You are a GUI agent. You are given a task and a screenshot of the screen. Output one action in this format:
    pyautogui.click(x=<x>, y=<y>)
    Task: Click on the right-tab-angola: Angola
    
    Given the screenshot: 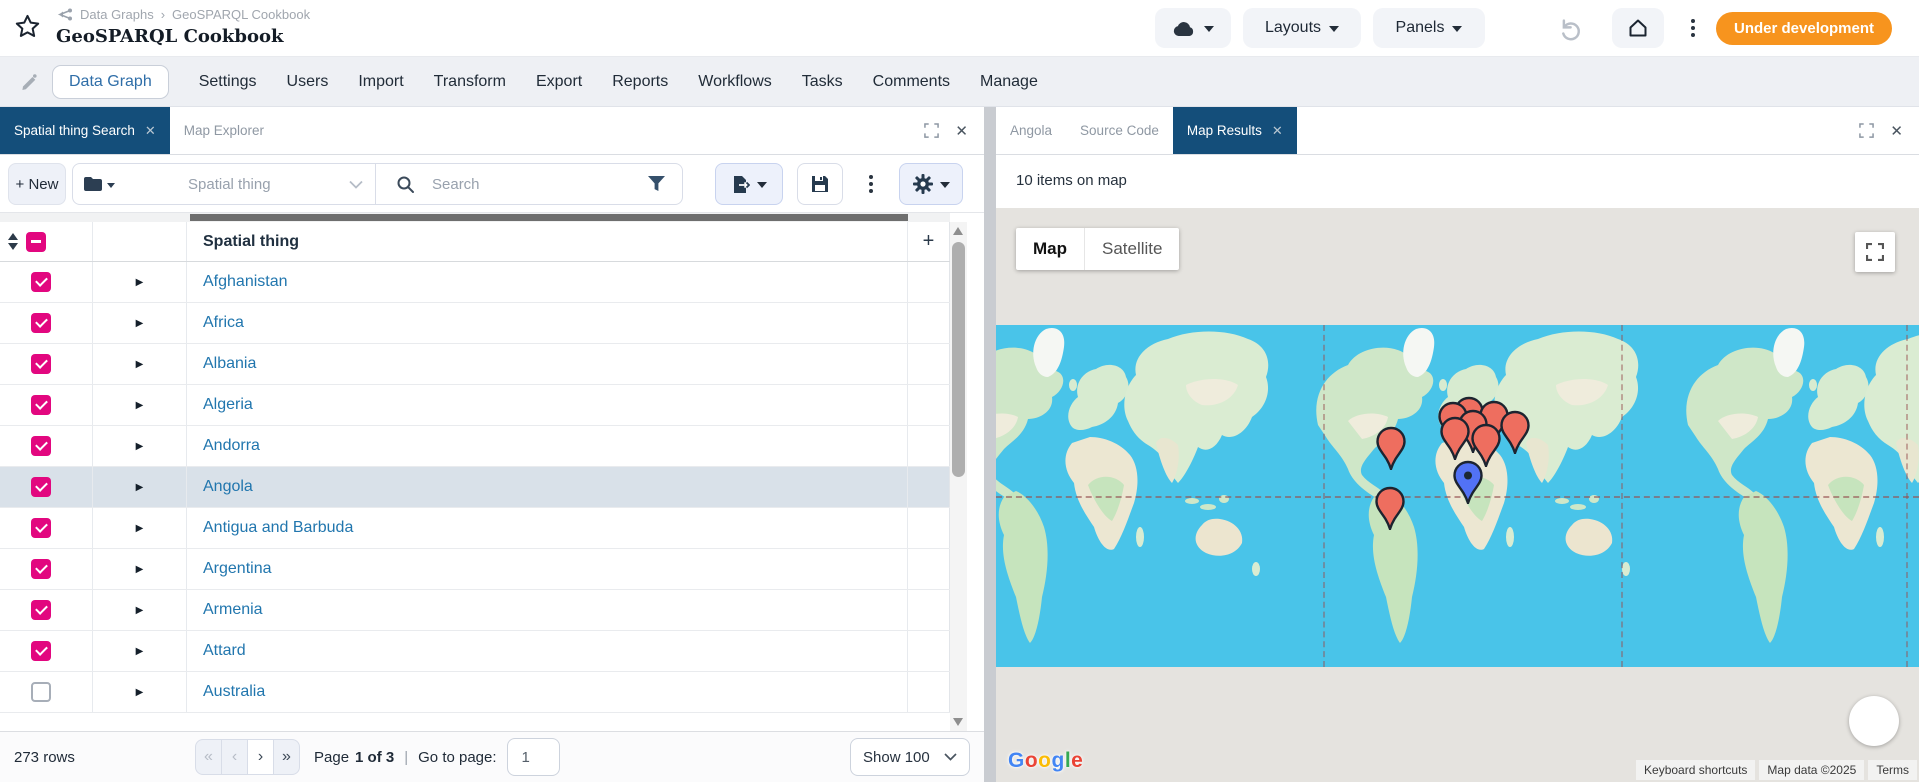 What is the action you would take?
    pyautogui.click(x=1031, y=130)
    